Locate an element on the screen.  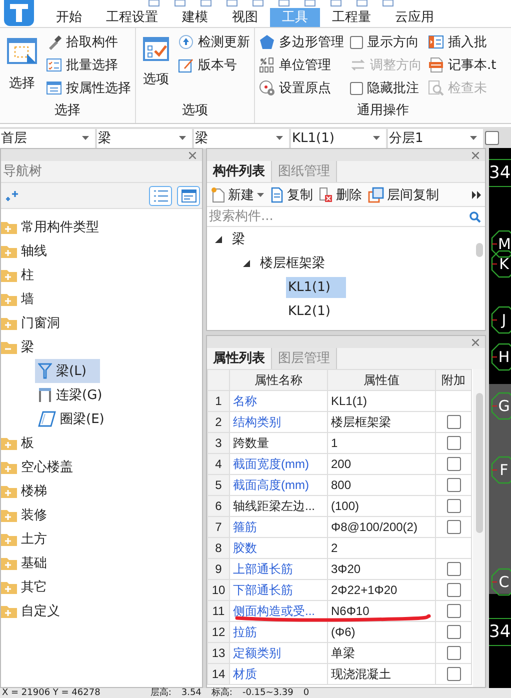
tree-item: 装修 is located at coordinates (26, 515).